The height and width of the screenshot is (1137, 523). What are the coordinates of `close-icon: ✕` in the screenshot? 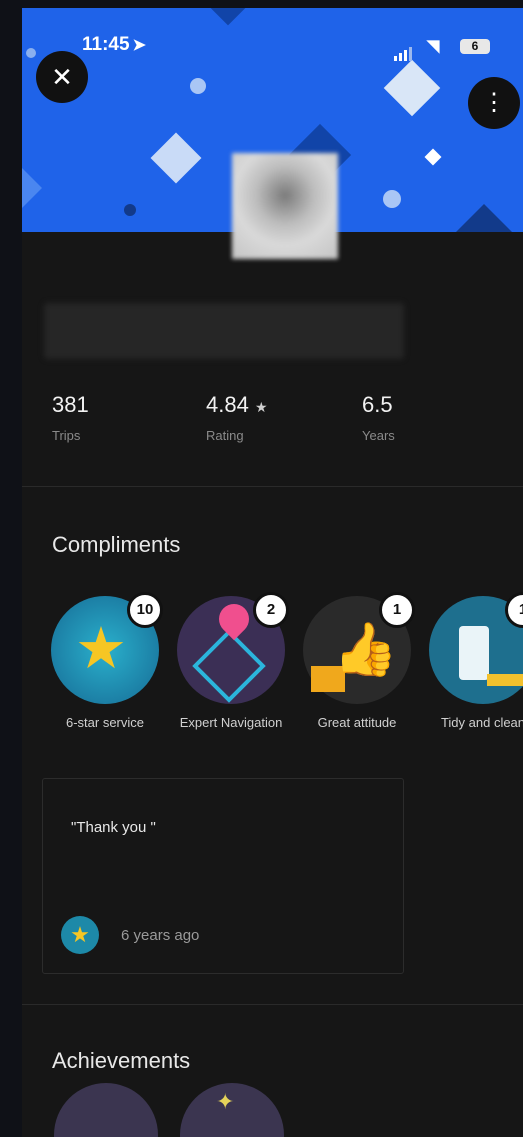 It's located at (62, 77).